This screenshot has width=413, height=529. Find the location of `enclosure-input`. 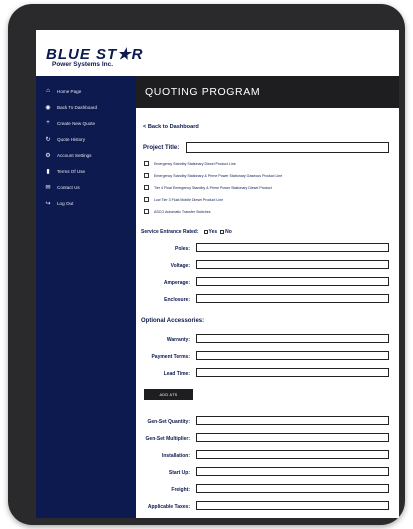

enclosure-input is located at coordinates (292, 298).